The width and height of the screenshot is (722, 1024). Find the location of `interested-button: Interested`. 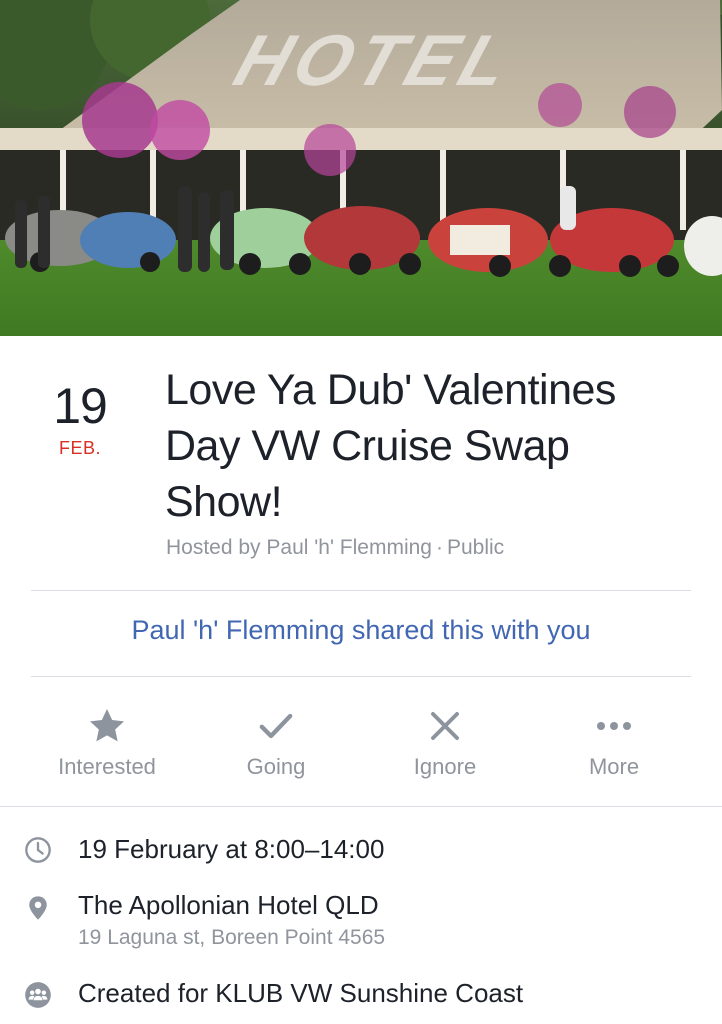

interested-button: Interested is located at coordinates (107, 740).